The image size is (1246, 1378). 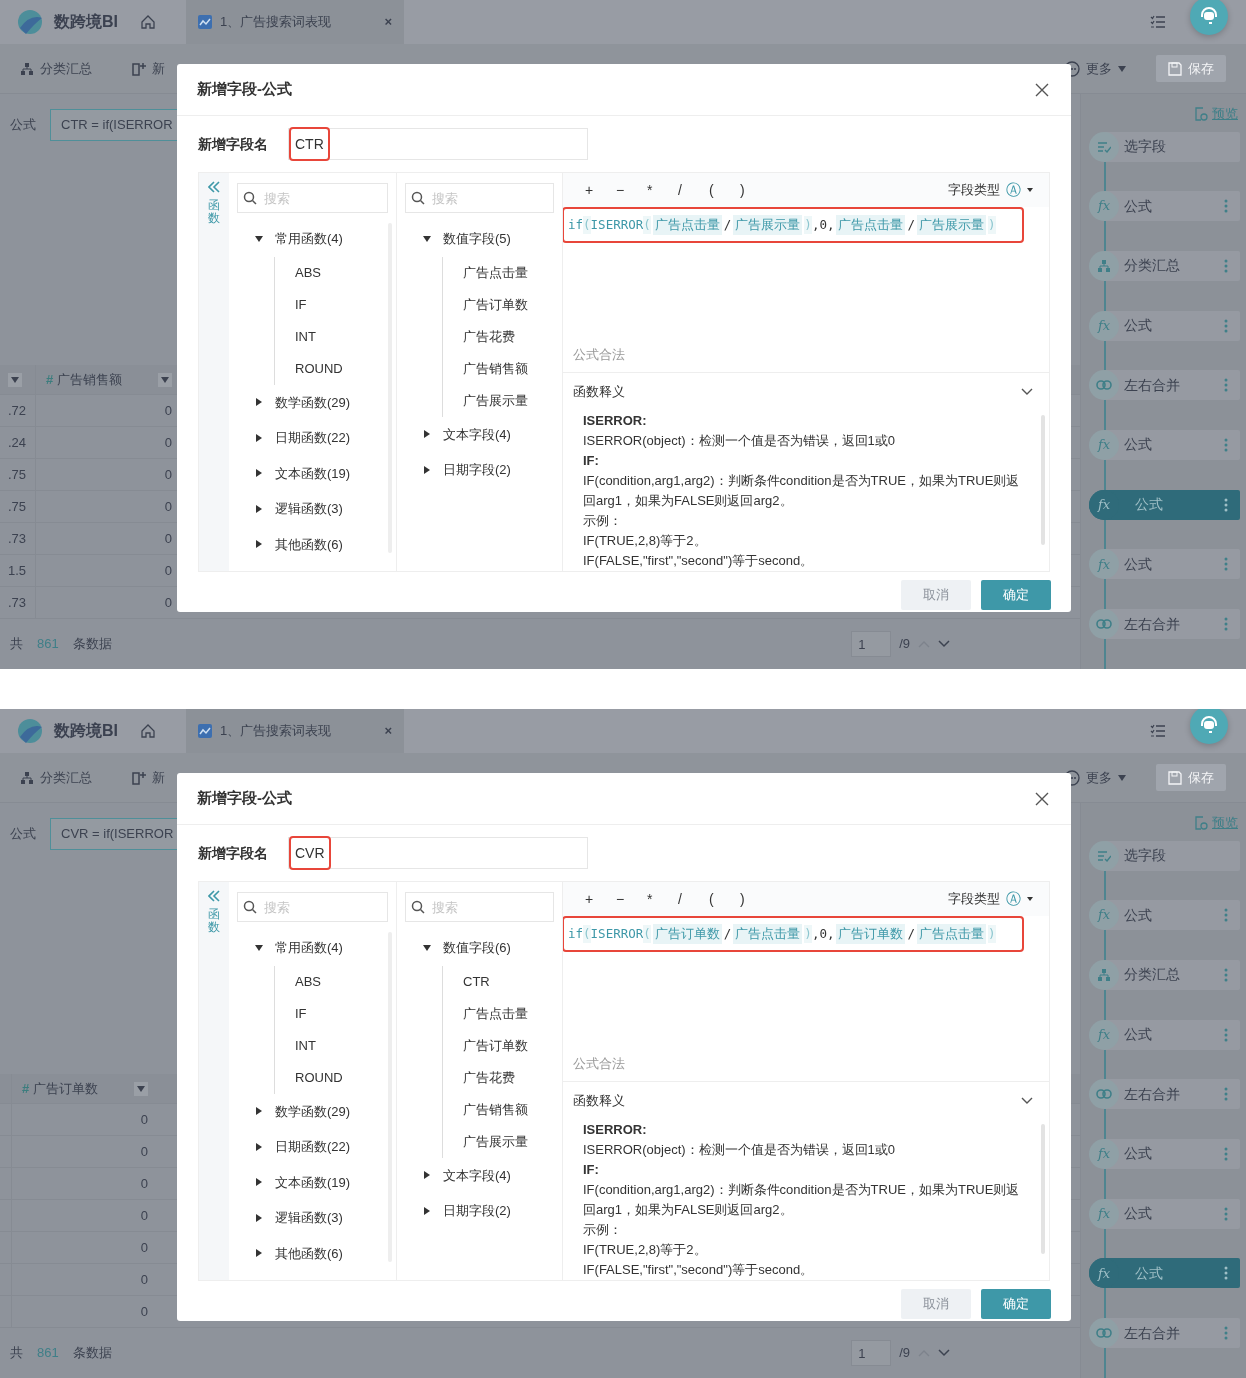 I want to click on field-item: CTR, so click(x=476, y=981).